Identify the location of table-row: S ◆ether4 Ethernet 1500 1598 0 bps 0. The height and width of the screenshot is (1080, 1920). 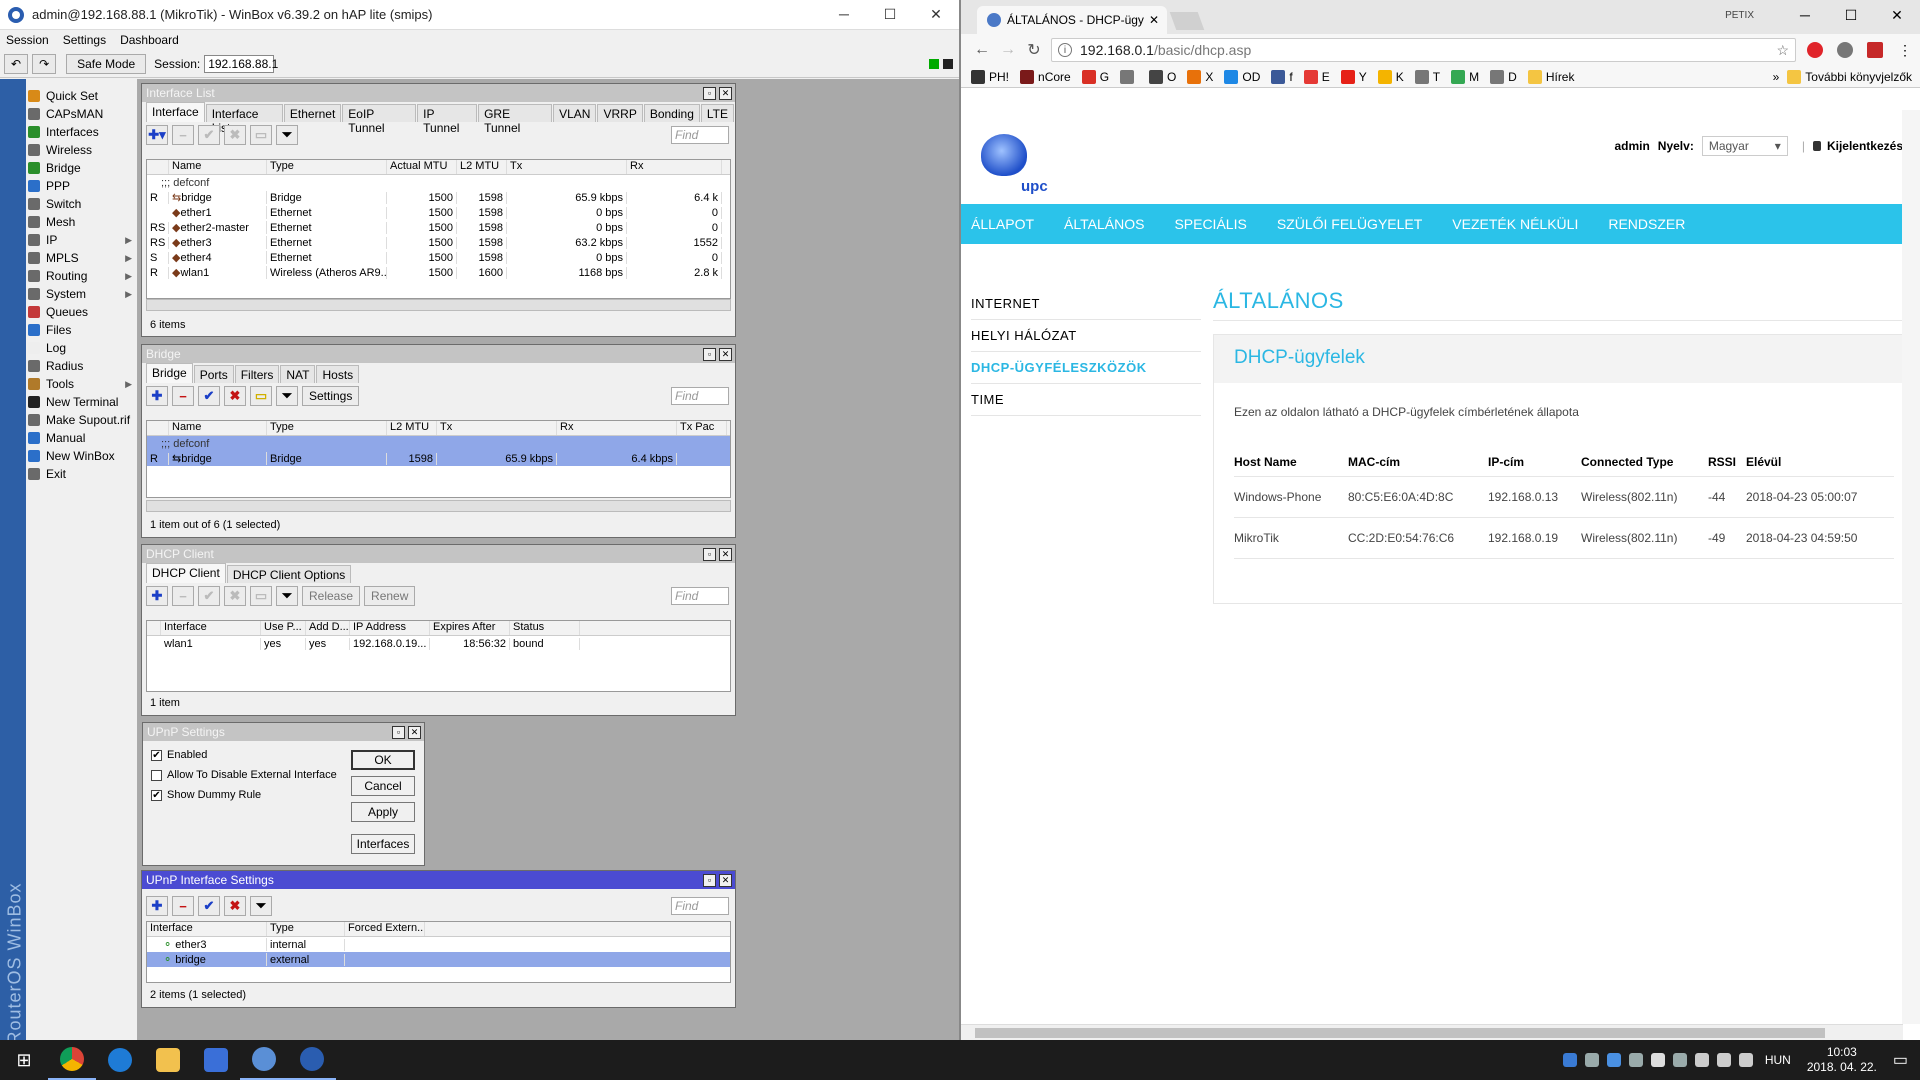
(438, 257).